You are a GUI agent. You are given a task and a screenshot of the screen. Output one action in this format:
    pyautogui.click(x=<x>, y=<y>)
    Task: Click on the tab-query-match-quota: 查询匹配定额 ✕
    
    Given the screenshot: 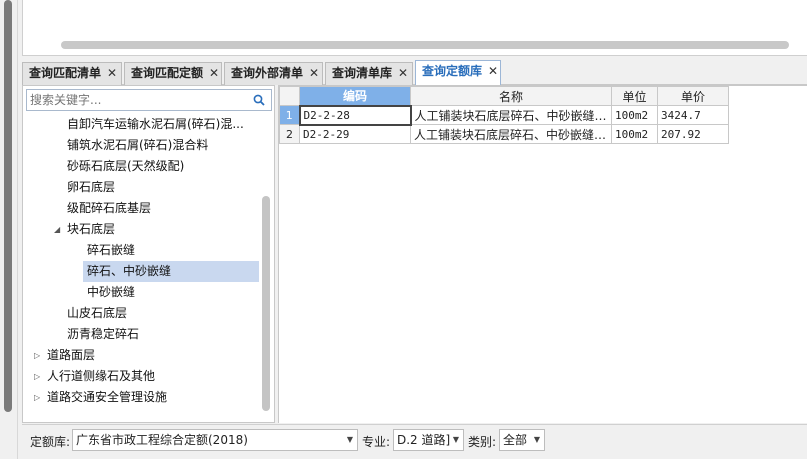 What is the action you would take?
    pyautogui.click(x=173, y=73)
    